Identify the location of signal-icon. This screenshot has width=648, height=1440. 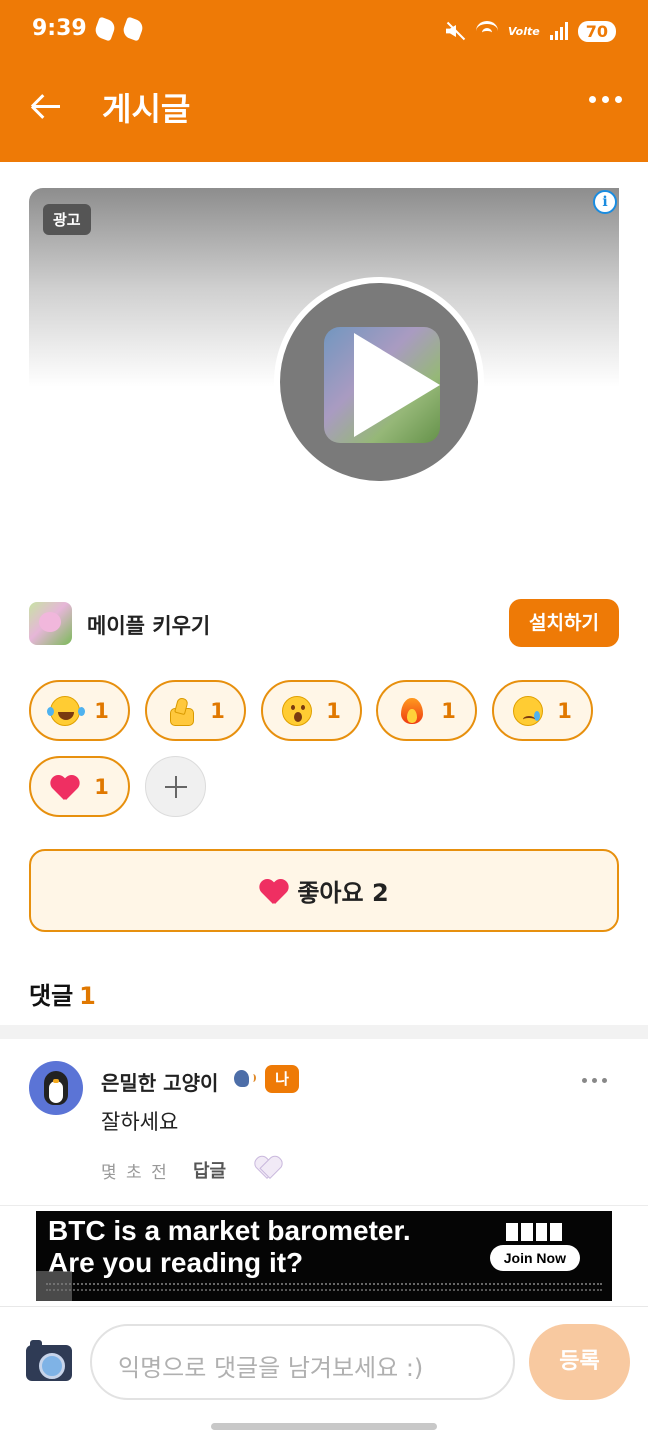
(558, 31).